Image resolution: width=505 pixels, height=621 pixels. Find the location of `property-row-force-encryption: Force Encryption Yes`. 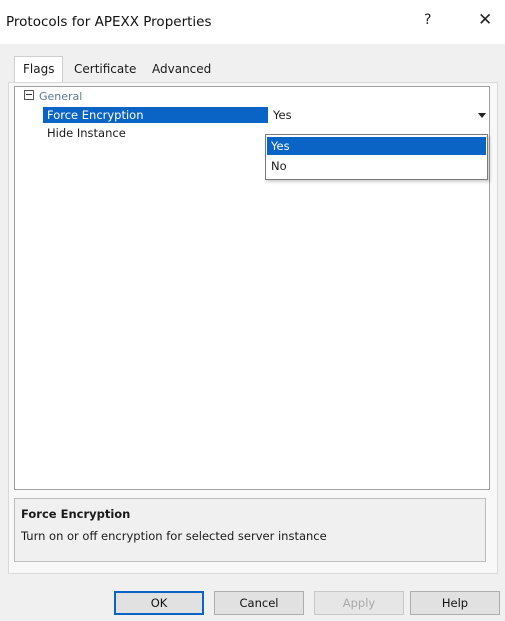

property-row-force-encryption: Force Encryption Yes is located at coordinates (266, 115).